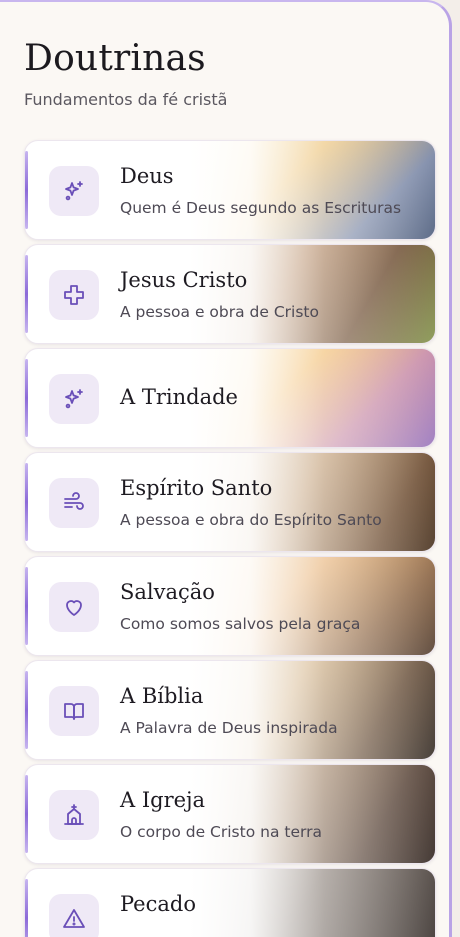 The image size is (460, 937). Describe the element at coordinates (126, 99) in the screenshot. I see `page-subtitle: Fundamentos da fé cristã` at that location.